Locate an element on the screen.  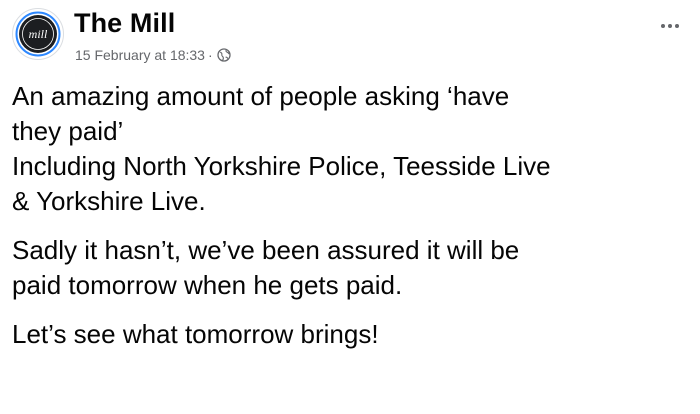
post-text-line: Let’s see what tomorrow brings! is located at coordinates (195, 334).